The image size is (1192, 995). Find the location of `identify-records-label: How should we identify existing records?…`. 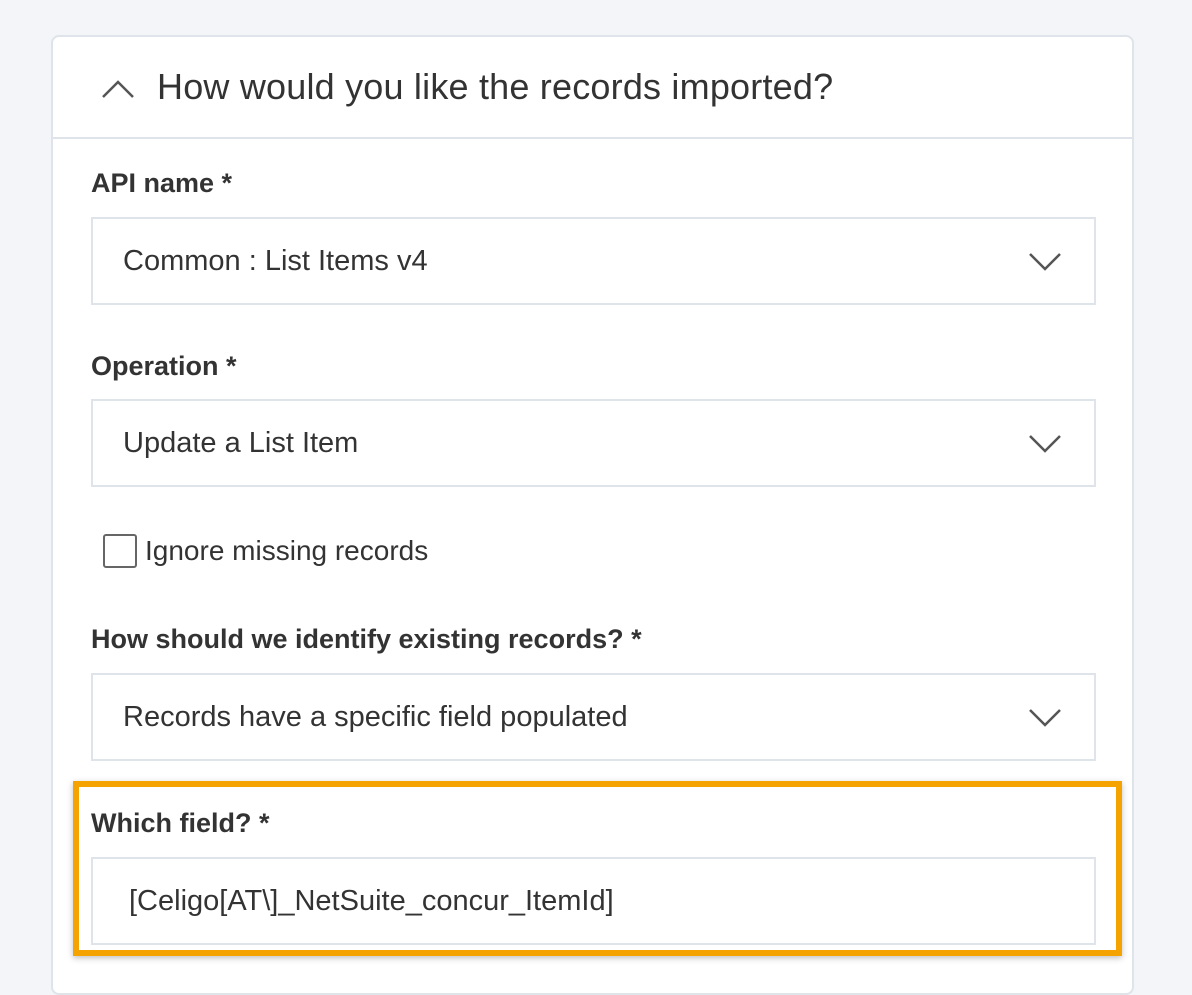

identify-records-label: How should we identify existing records?… is located at coordinates (366, 639).